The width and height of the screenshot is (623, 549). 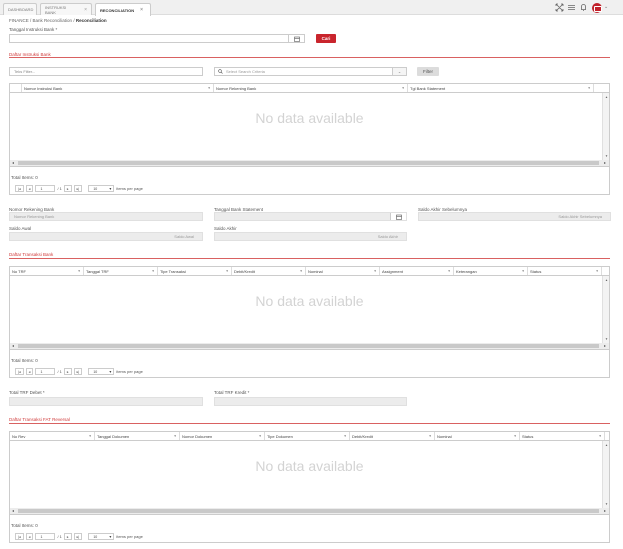 What do you see at coordinates (118, 88) in the screenshot?
I see `column-header: Nomor Instruksi Bank ▾` at bounding box center [118, 88].